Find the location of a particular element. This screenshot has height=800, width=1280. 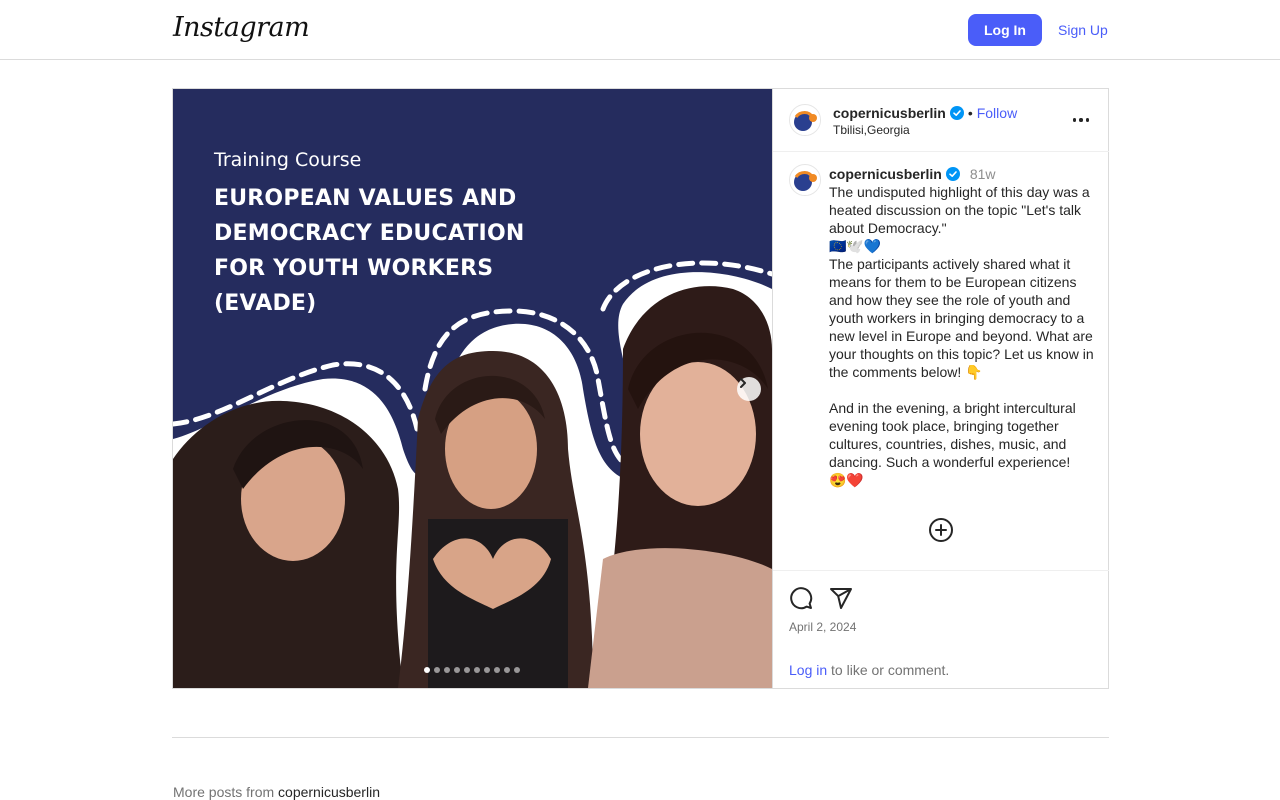

caption-time: 81w is located at coordinates (983, 174).